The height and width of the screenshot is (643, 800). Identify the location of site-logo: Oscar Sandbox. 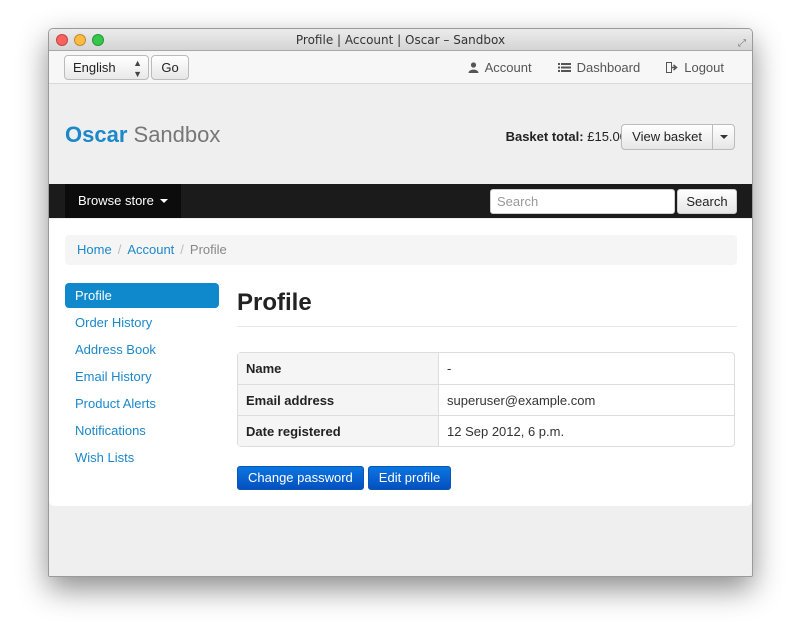
(142, 135).